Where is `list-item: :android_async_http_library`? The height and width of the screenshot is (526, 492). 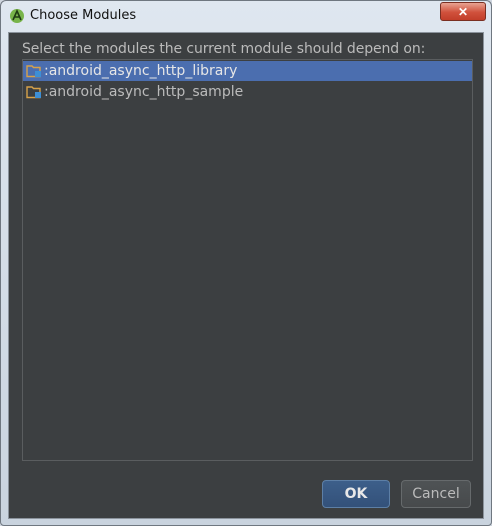
list-item: :android_async_http_library is located at coordinates (247, 71).